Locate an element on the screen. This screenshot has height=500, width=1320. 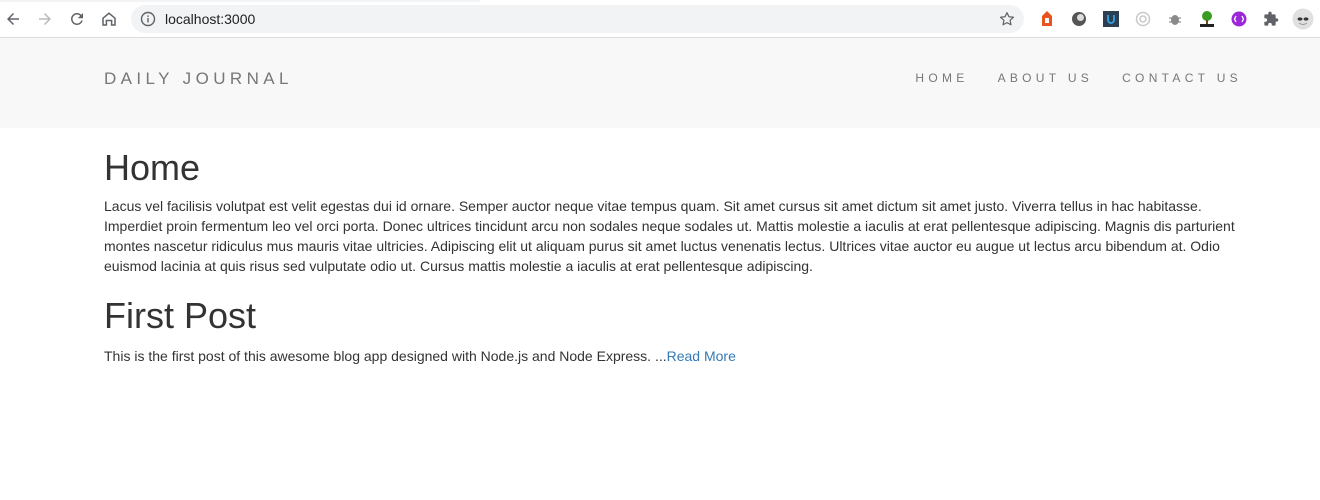
home-icon is located at coordinates (109, 19).